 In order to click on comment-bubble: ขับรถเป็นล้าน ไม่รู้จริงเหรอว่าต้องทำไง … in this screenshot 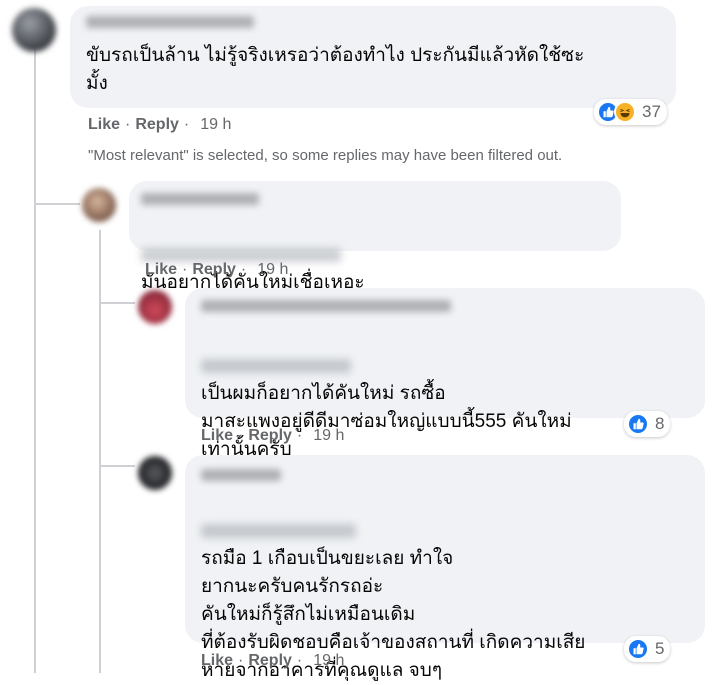, I will do `click(373, 57)`.